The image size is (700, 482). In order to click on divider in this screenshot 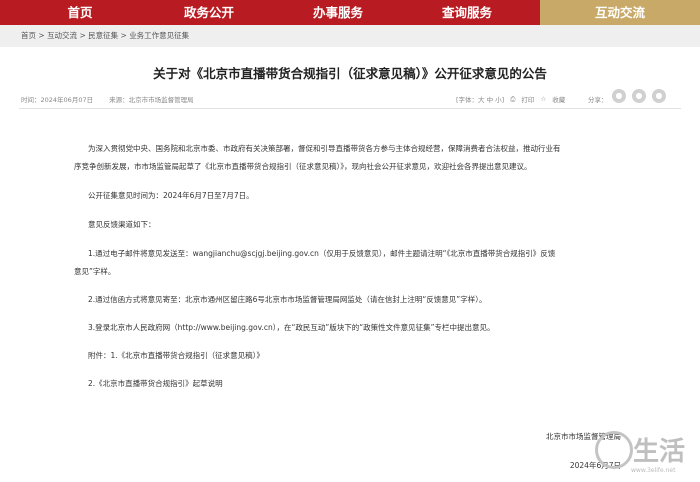, I will do `click(350, 108)`.